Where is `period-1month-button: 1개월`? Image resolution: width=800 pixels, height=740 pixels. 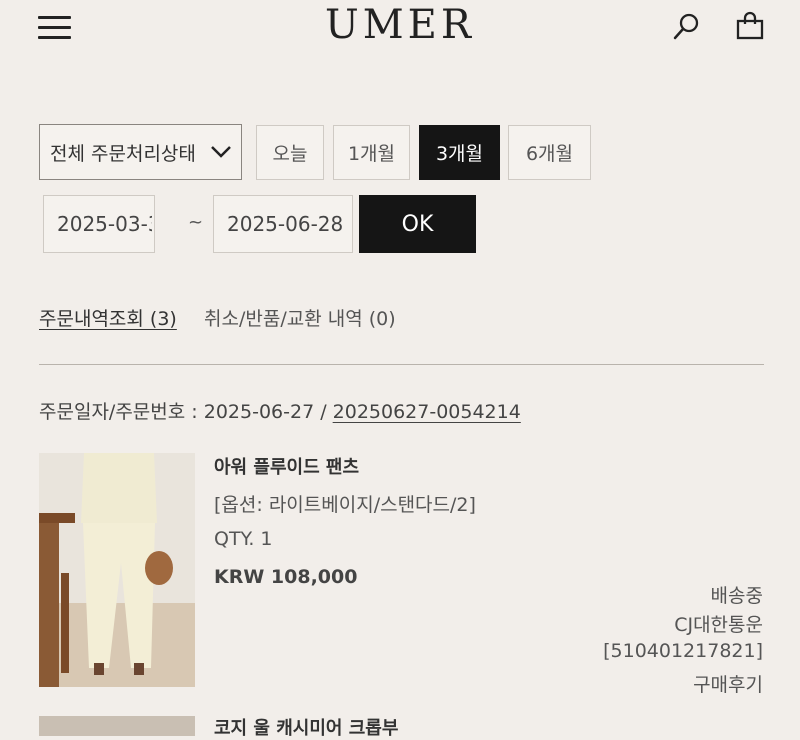
period-1month-button: 1개월 is located at coordinates (371, 152).